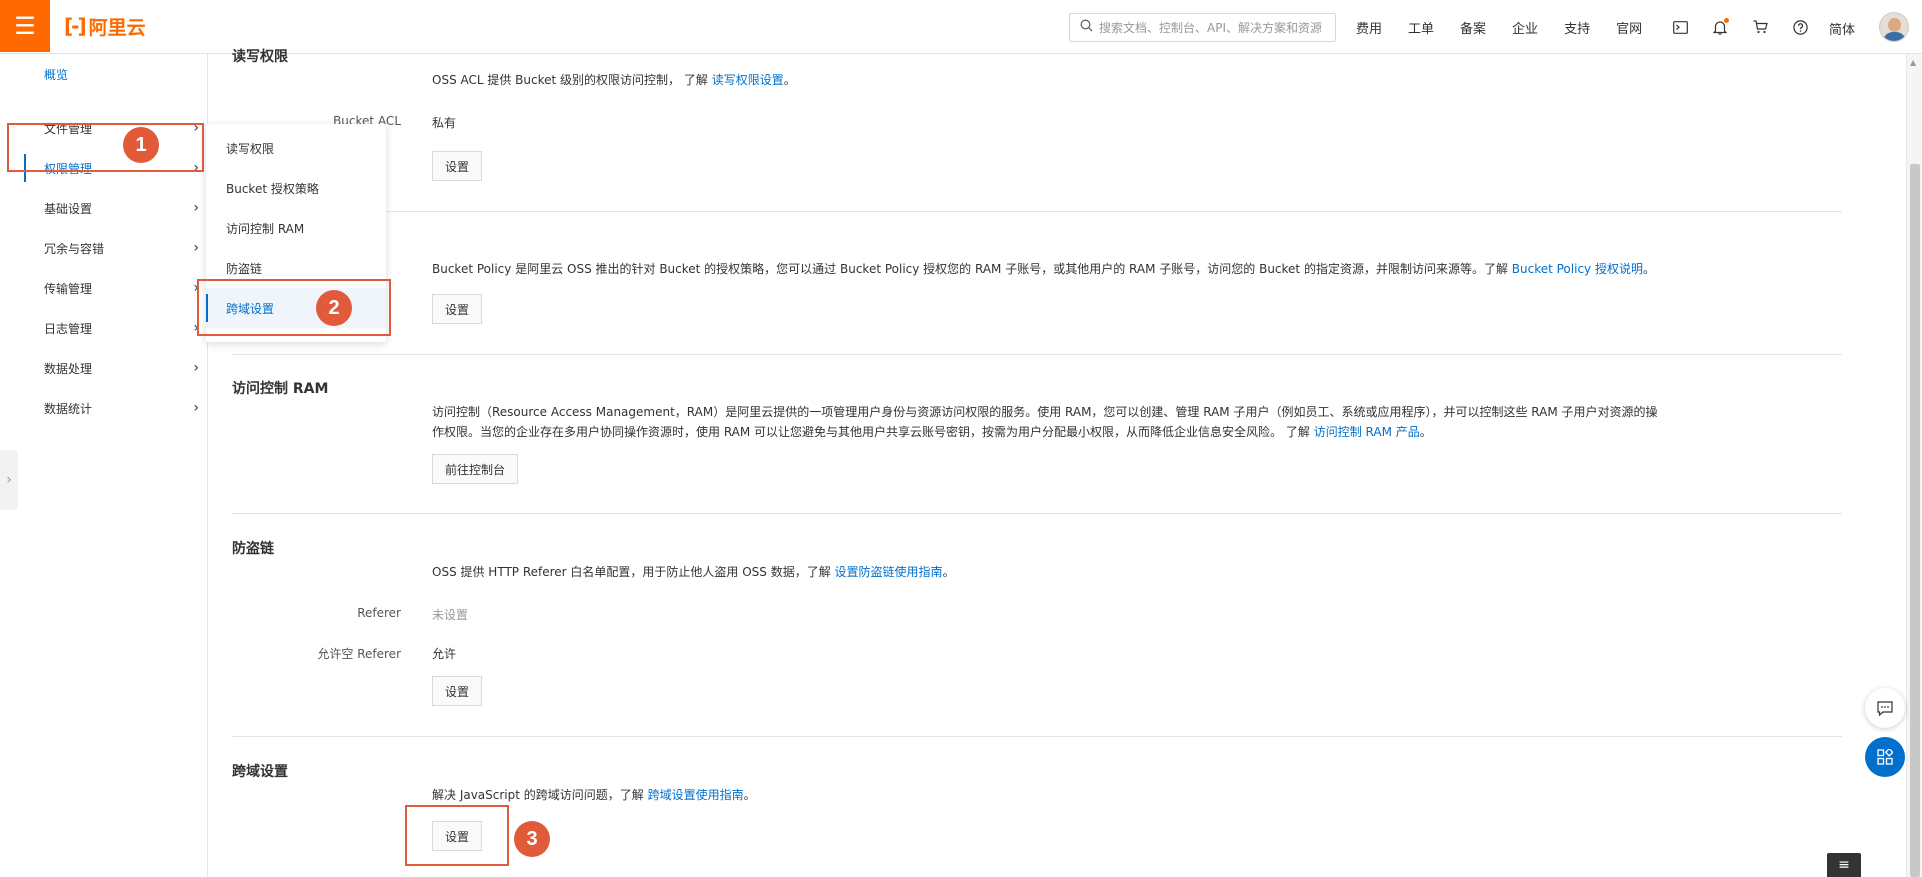 This screenshot has height=877, width=1922. I want to click on empty-referer-value: 允许, so click(444, 654).